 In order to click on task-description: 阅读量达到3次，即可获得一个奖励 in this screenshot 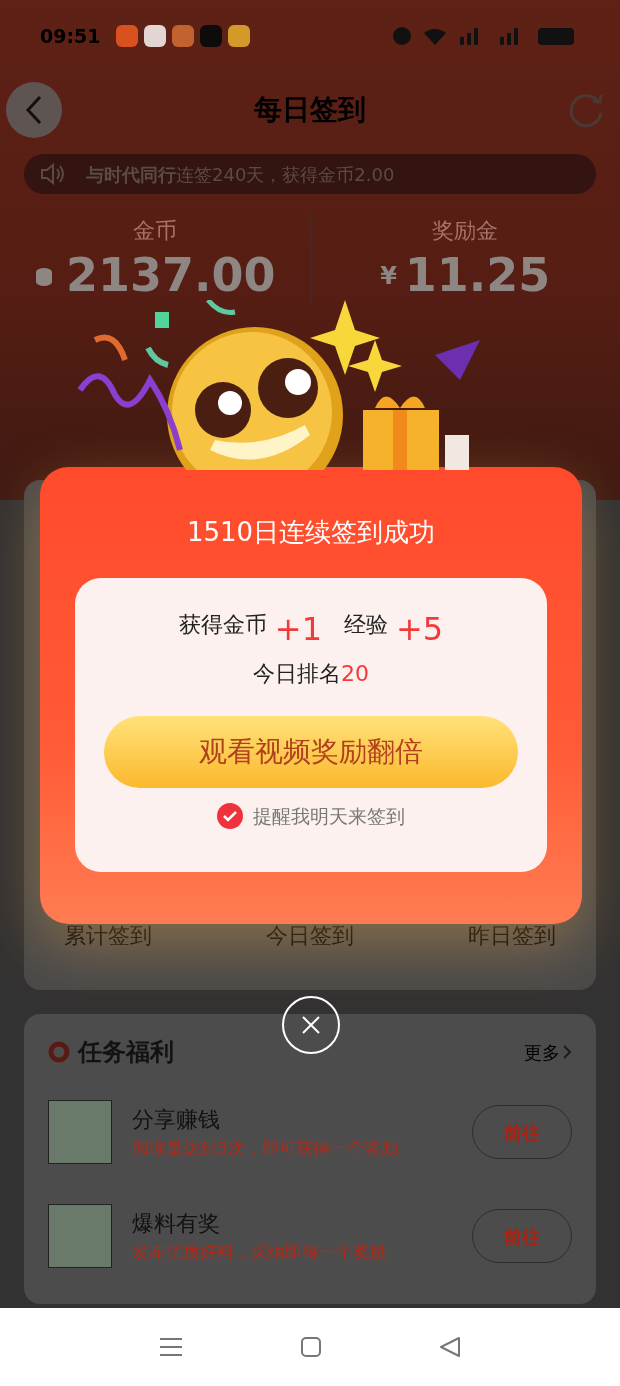, I will do `click(265, 1148)`.